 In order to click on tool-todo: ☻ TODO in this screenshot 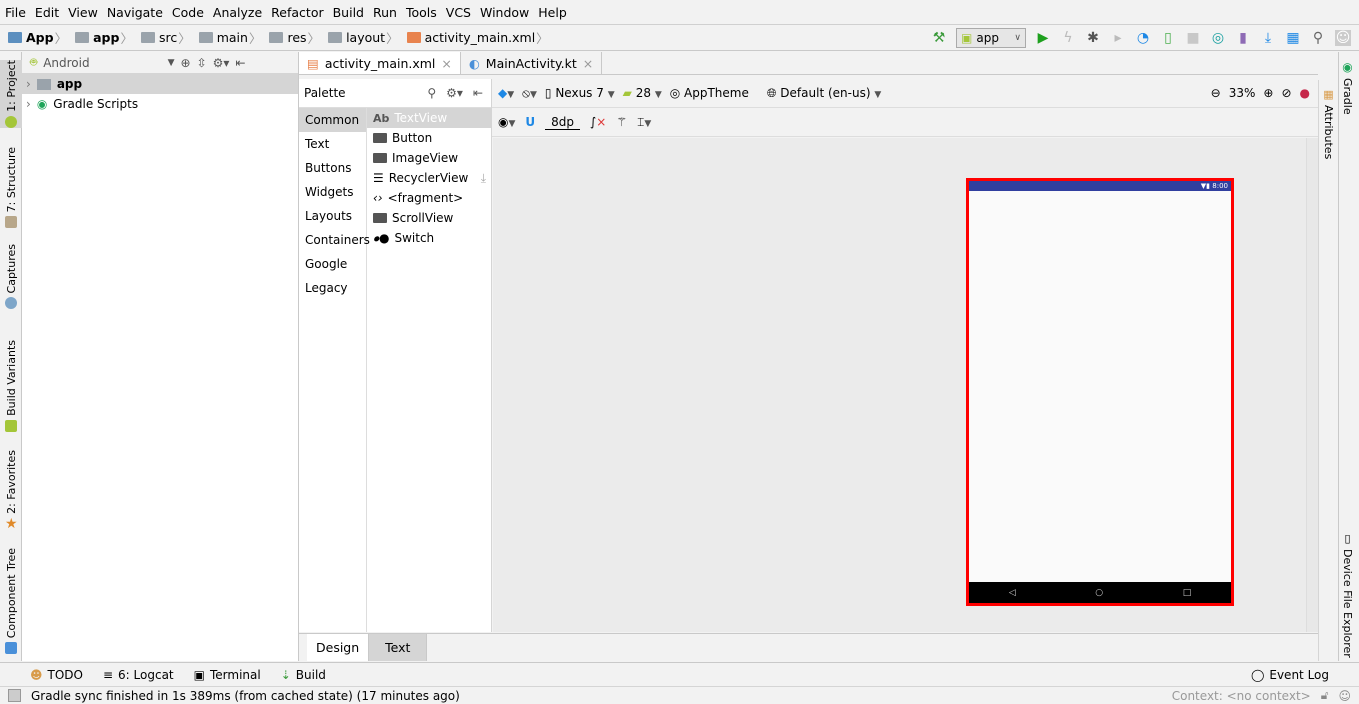, I will do `click(56, 675)`.